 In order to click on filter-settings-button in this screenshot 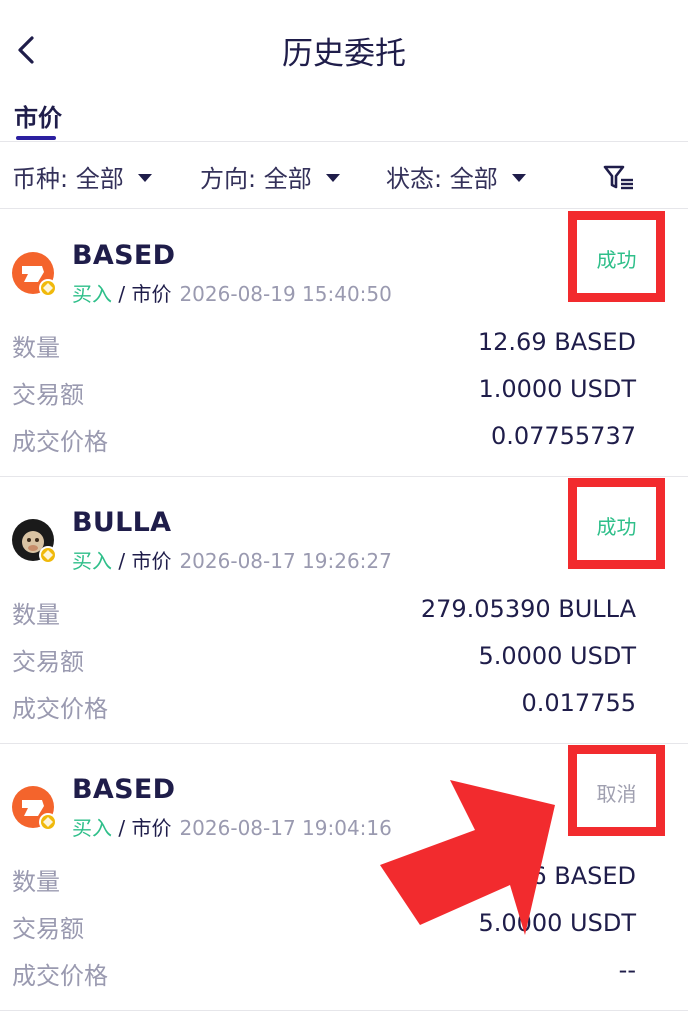, I will do `click(619, 178)`.